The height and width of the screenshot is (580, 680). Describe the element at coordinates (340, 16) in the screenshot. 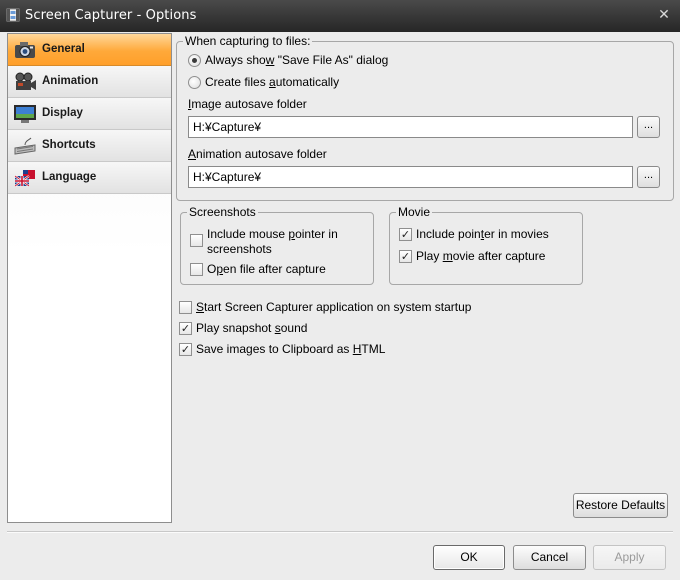

I see `title-bar: Screen Capturer - Options ✕` at that location.